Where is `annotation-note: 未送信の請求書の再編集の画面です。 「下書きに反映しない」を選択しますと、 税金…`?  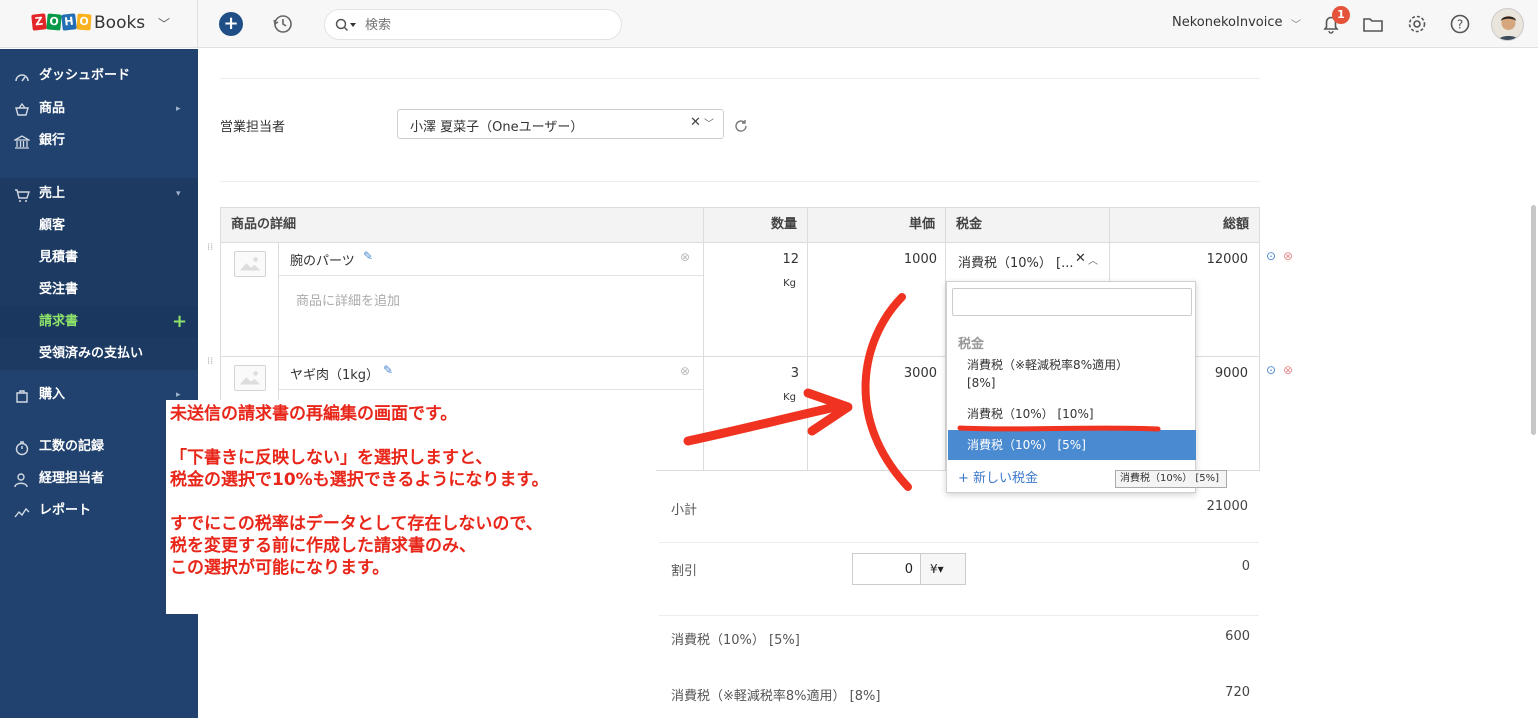
annotation-note: 未送信の請求書の再編集の画面です。 「下書きに反映しない」を選択しますと、 税金… is located at coordinates (411, 507).